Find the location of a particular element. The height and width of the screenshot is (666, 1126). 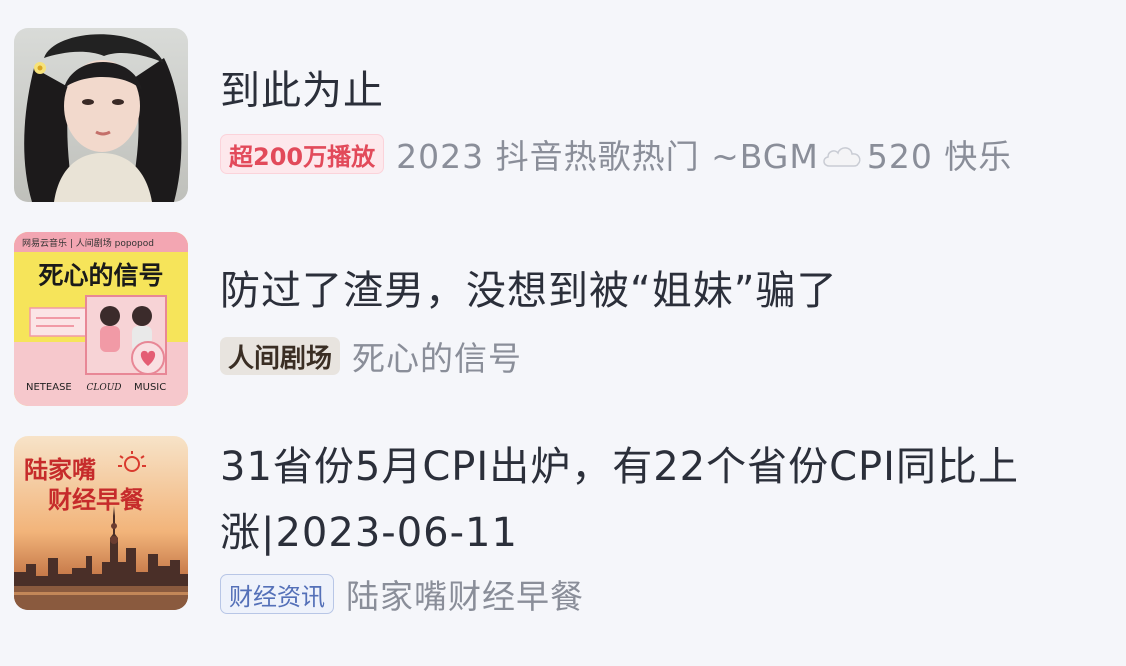

episode-subtitle-row: 财经资讯 陆家嘴财经早餐 is located at coordinates (619, 594).